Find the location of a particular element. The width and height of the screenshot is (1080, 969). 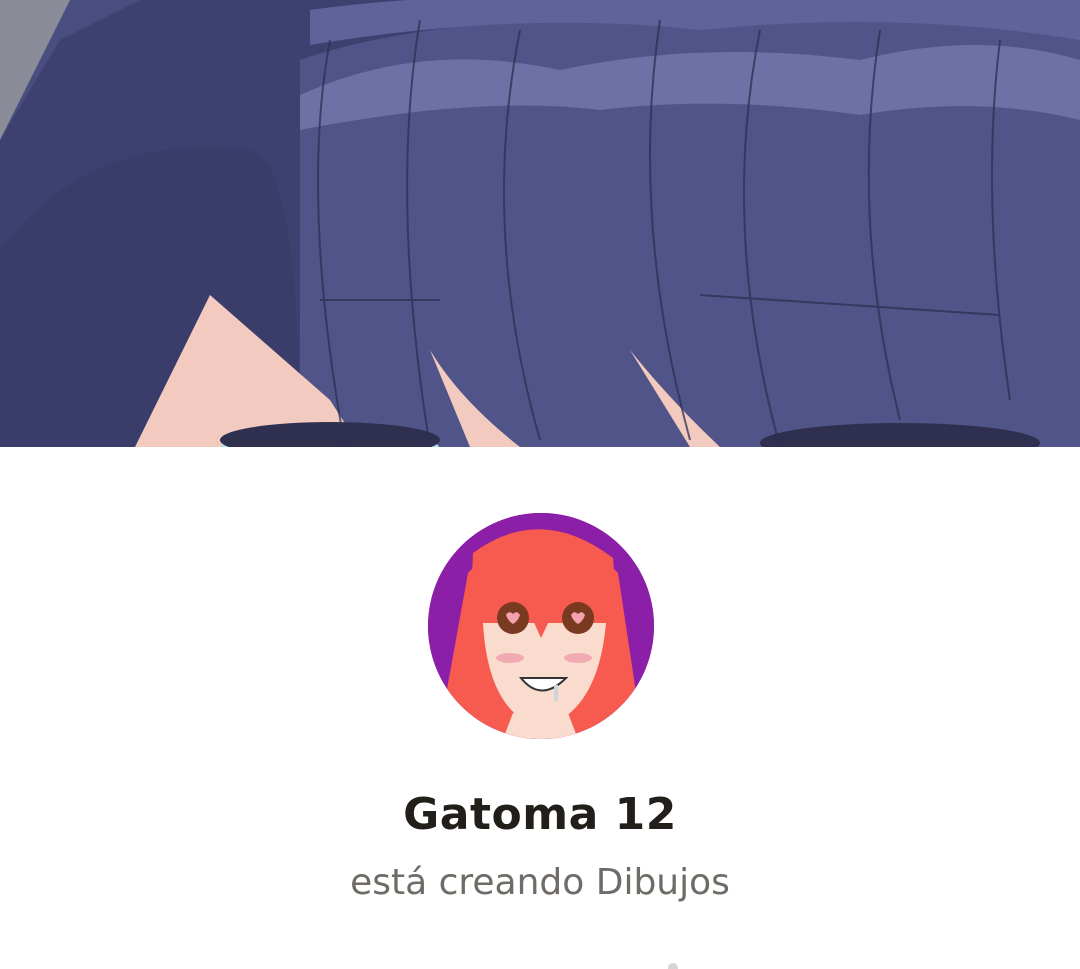

creator-name: Gatoma 12 is located at coordinates (540, 814).